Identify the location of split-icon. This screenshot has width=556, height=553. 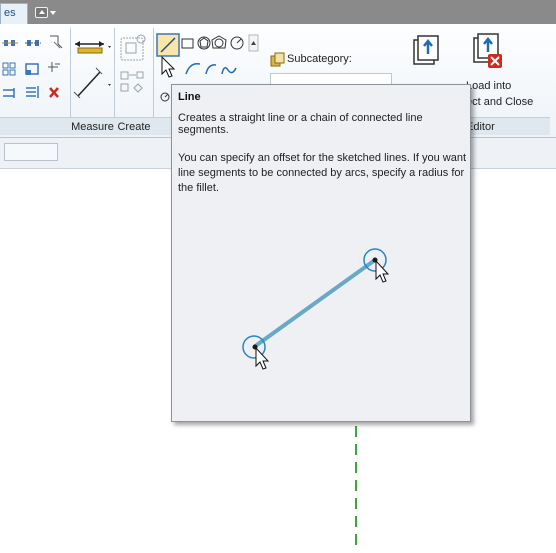
(54, 67).